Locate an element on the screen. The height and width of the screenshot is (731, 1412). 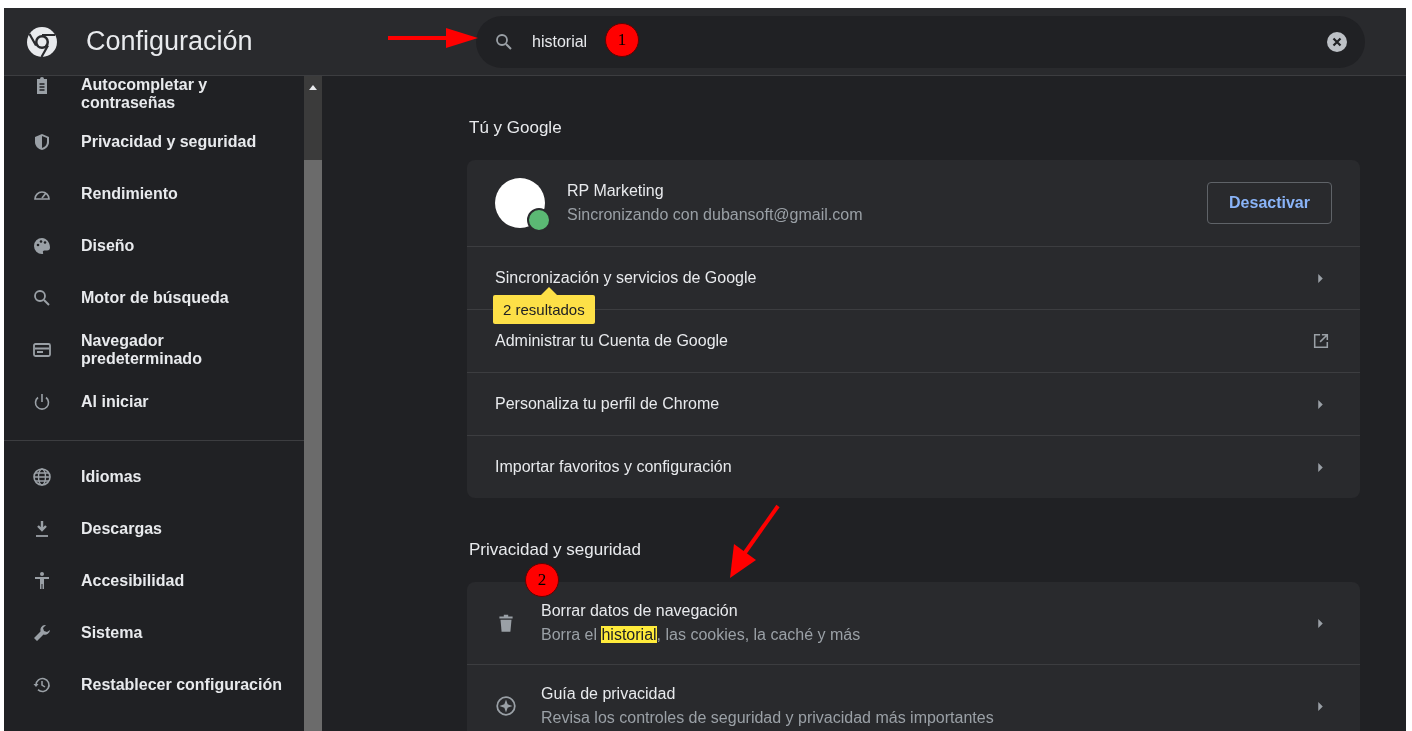
sync-badge-icon is located at coordinates (539, 220).